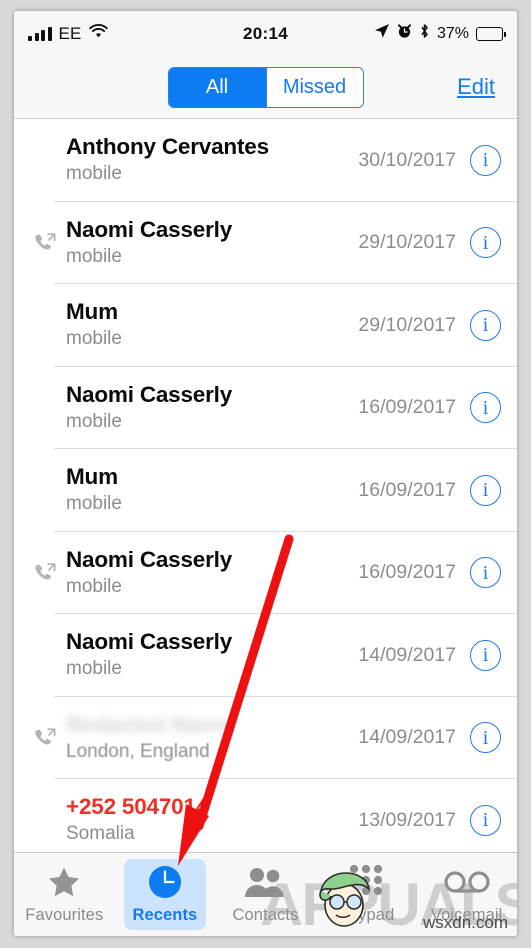 The width and height of the screenshot is (531, 948). Describe the element at coordinates (265, 915) in the screenshot. I see `tab-contacts-label: Contacts` at that location.